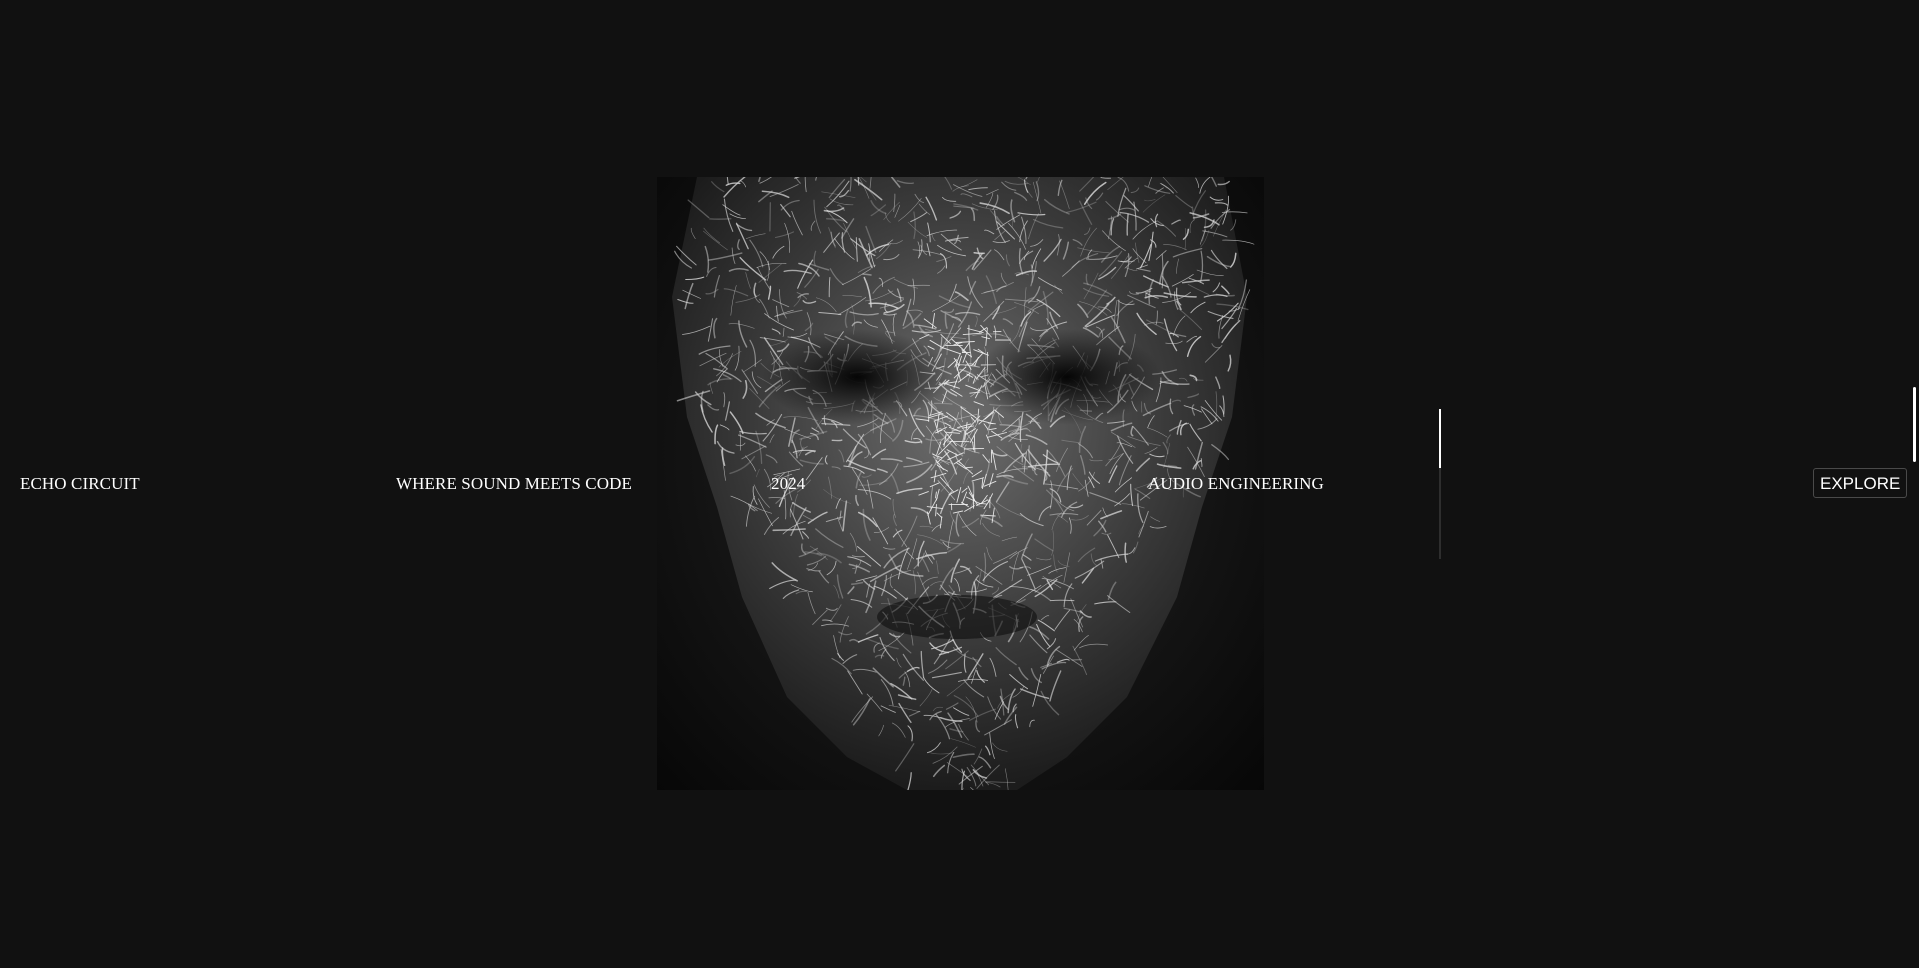 The width and height of the screenshot is (1919, 968). I want to click on brand-name: ECHO CIRCUIT, so click(80, 484).